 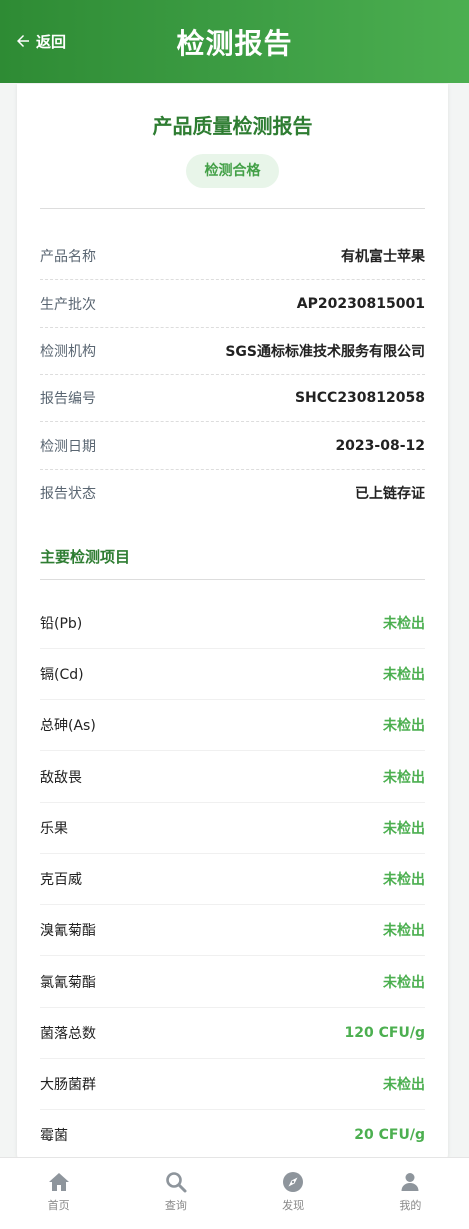 What do you see at coordinates (232, 446) in the screenshot?
I see `info-row-test-date: 检测日期 2023-08-12` at bounding box center [232, 446].